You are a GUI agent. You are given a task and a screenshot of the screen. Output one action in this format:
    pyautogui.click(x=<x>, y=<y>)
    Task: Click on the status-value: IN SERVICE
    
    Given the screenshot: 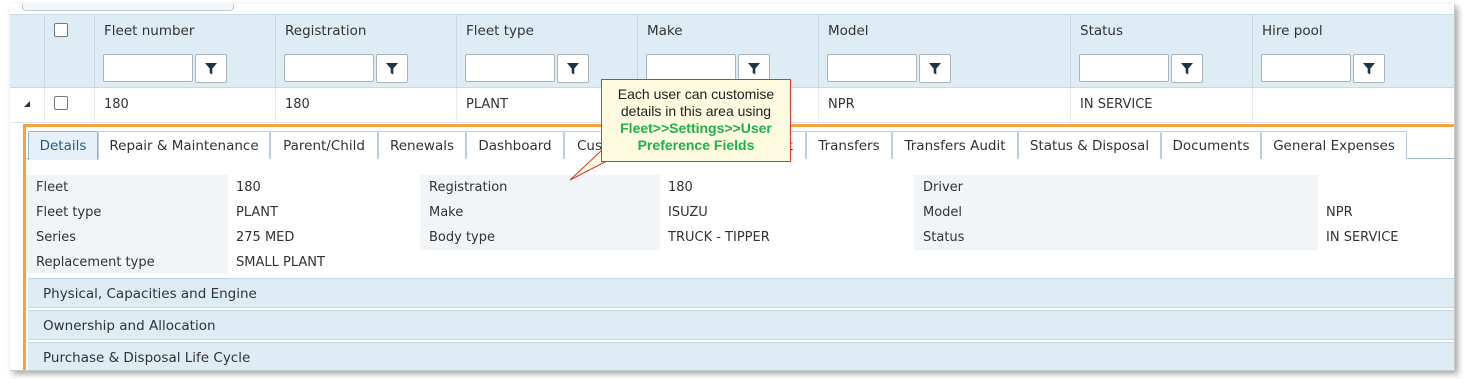 What is the action you would take?
    pyautogui.click(x=1362, y=237)
    